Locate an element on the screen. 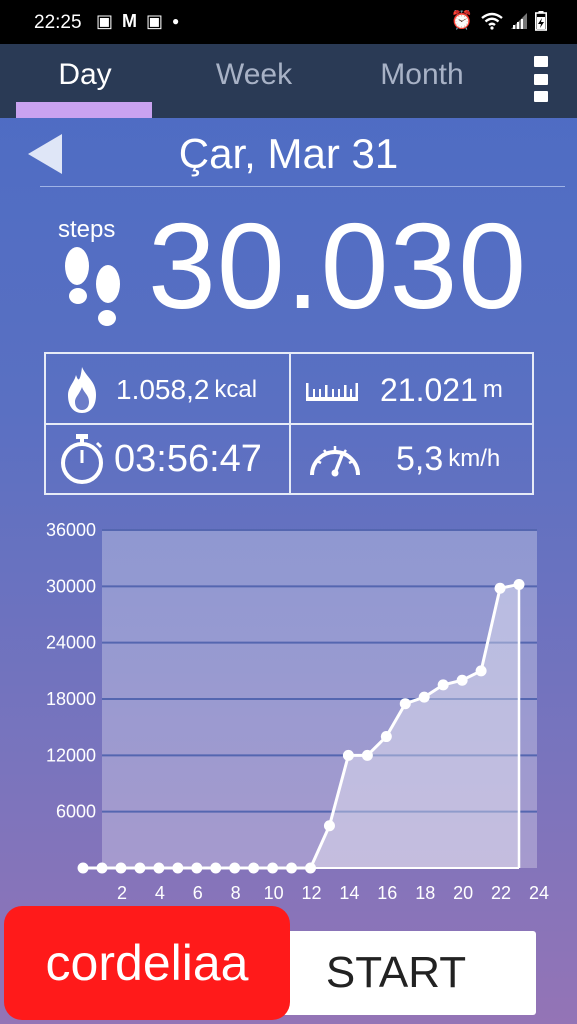  duration-cell: 03:56:47 is located at coordinates (170, 459).